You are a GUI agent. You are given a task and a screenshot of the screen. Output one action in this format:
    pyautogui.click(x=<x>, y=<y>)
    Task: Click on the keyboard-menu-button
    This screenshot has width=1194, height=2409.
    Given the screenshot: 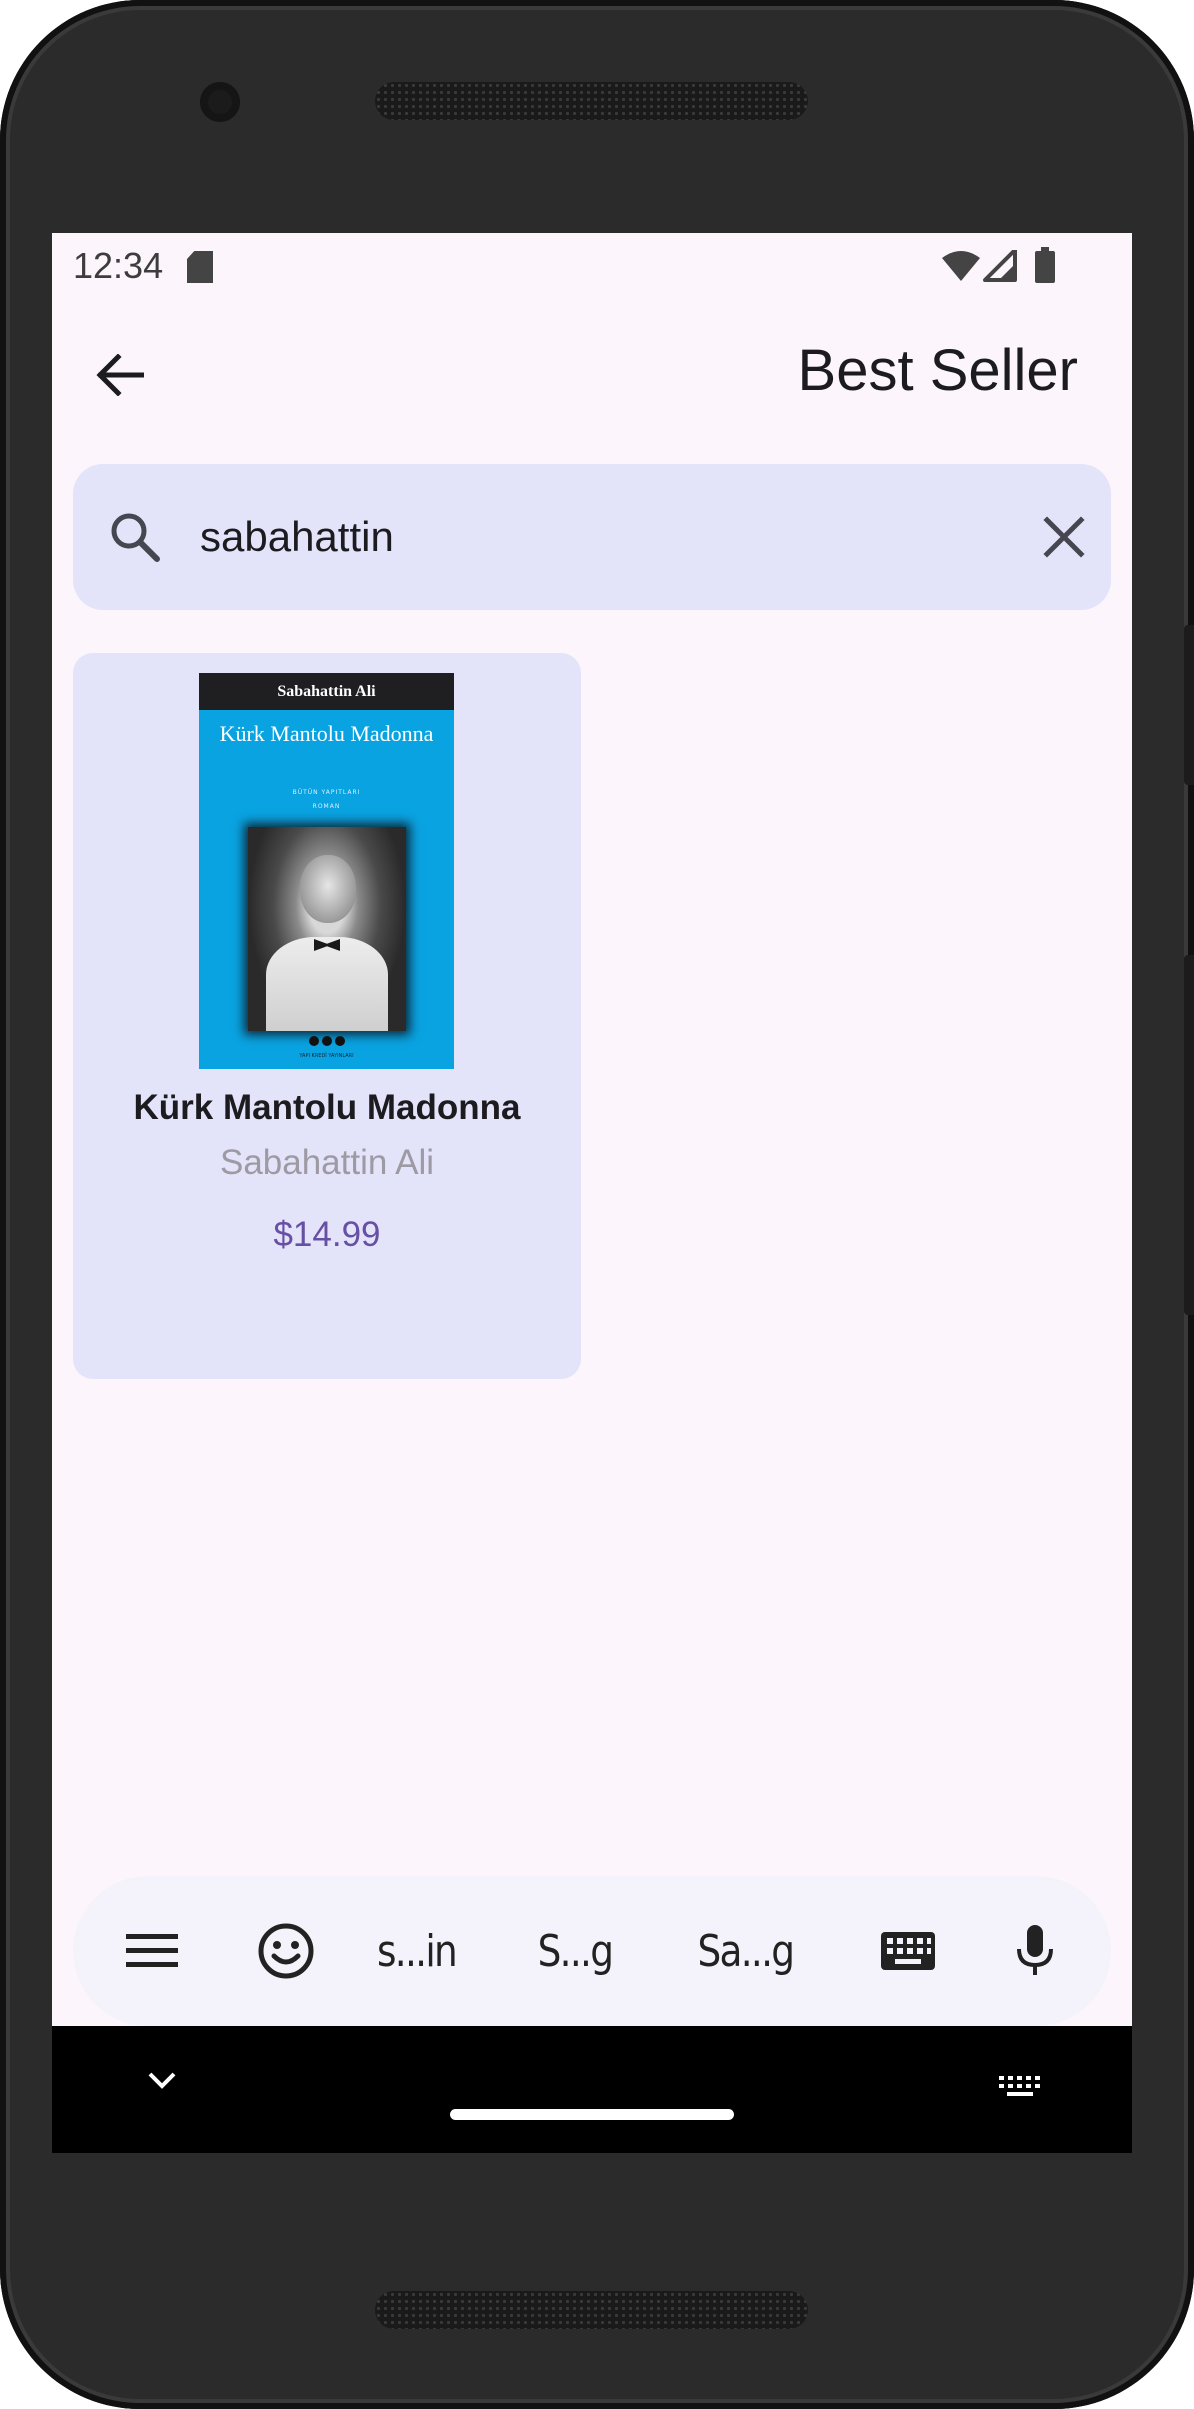 What is the action you would take?
    pyautogui.click(x=152, y=1951)
    